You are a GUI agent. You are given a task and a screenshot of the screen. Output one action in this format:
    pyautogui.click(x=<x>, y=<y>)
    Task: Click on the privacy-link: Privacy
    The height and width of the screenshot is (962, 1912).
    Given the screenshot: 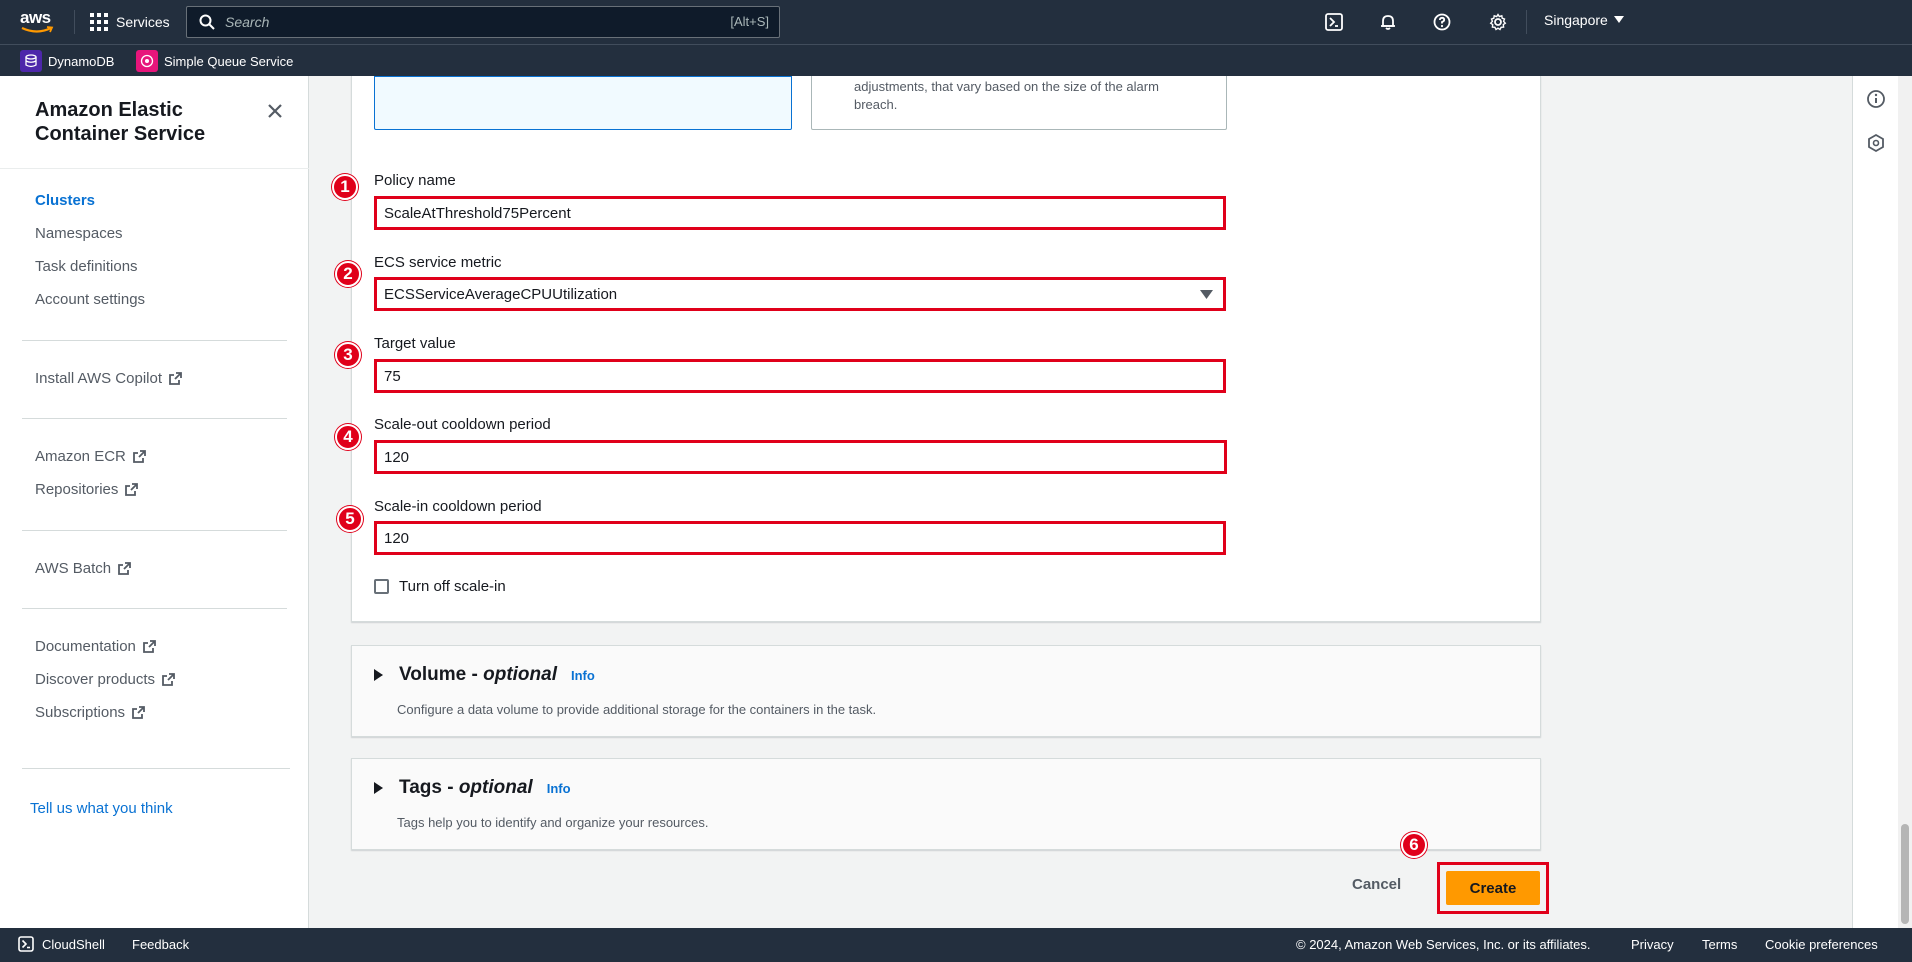 What is the action you would take?
    pyautogui.click(x=1652, y=944)
    